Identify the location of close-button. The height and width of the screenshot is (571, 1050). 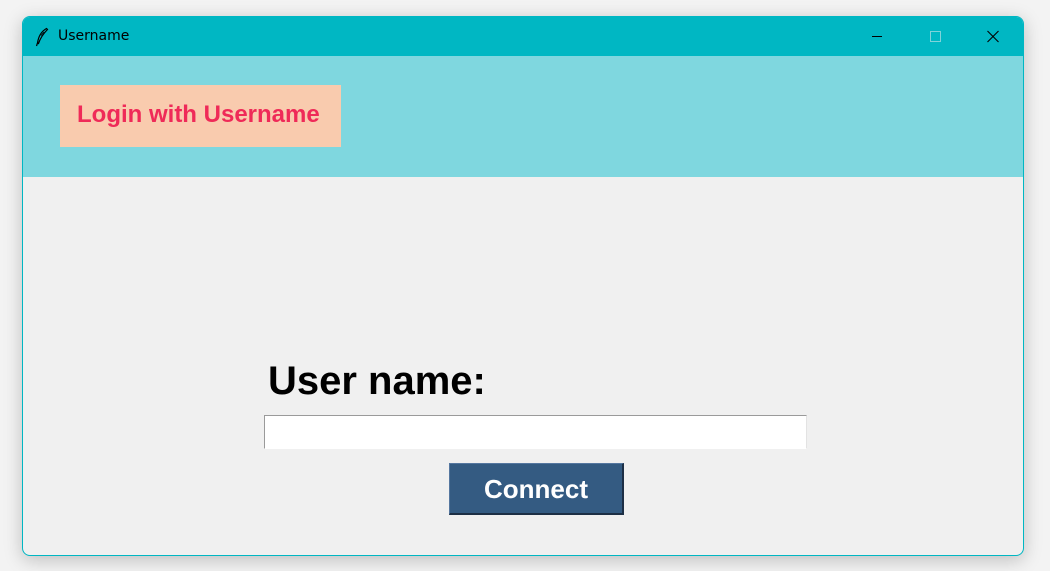
(993, 36).